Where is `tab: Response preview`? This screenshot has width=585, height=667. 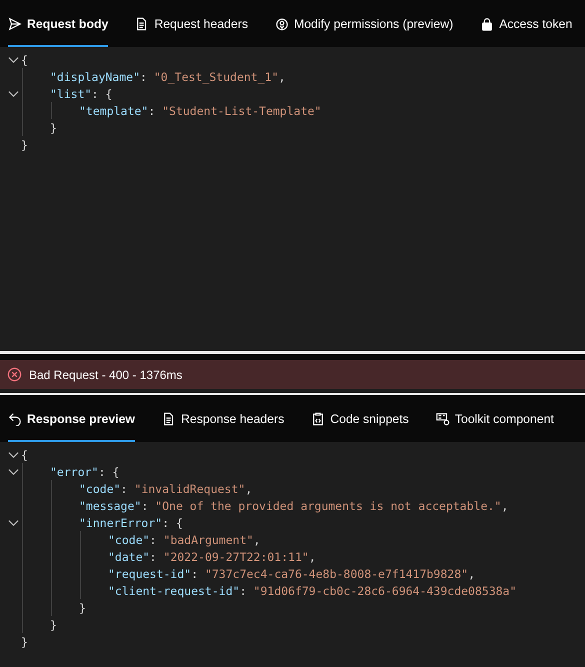 tab: Response preview is located at coordinates (71, 418).